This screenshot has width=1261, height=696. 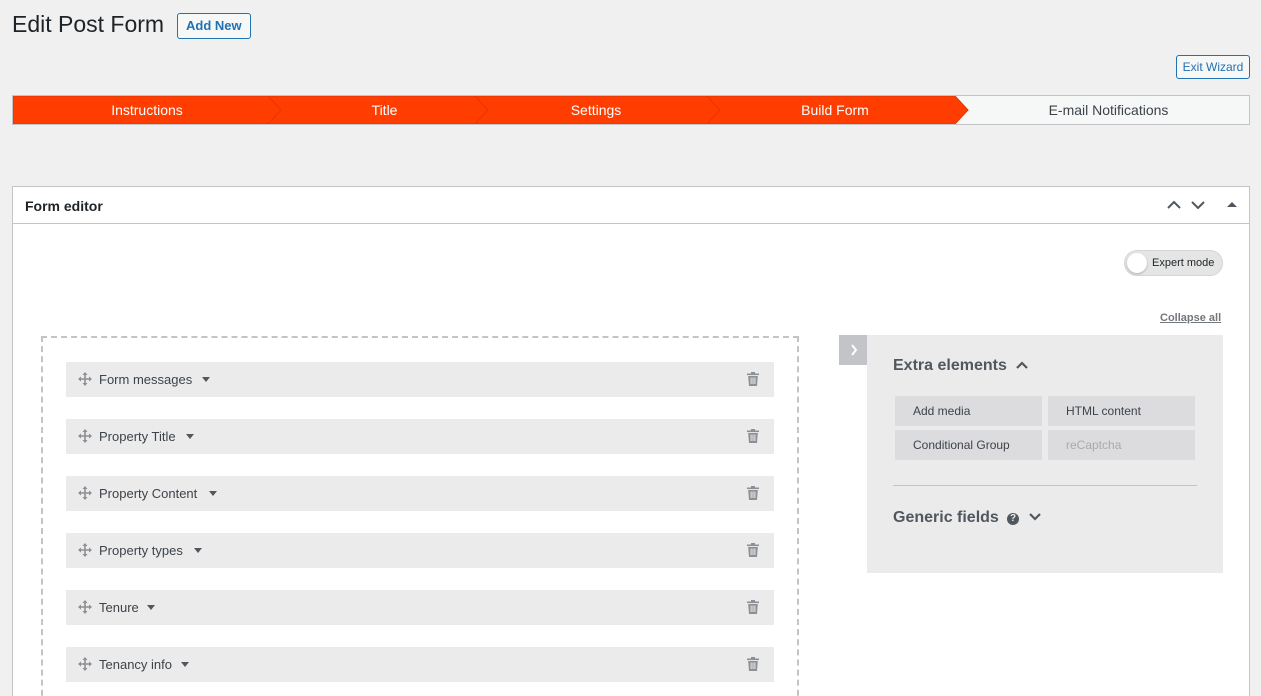 I want to click on generic-fields-heading: Generic fields, so click(x=946, y=518).